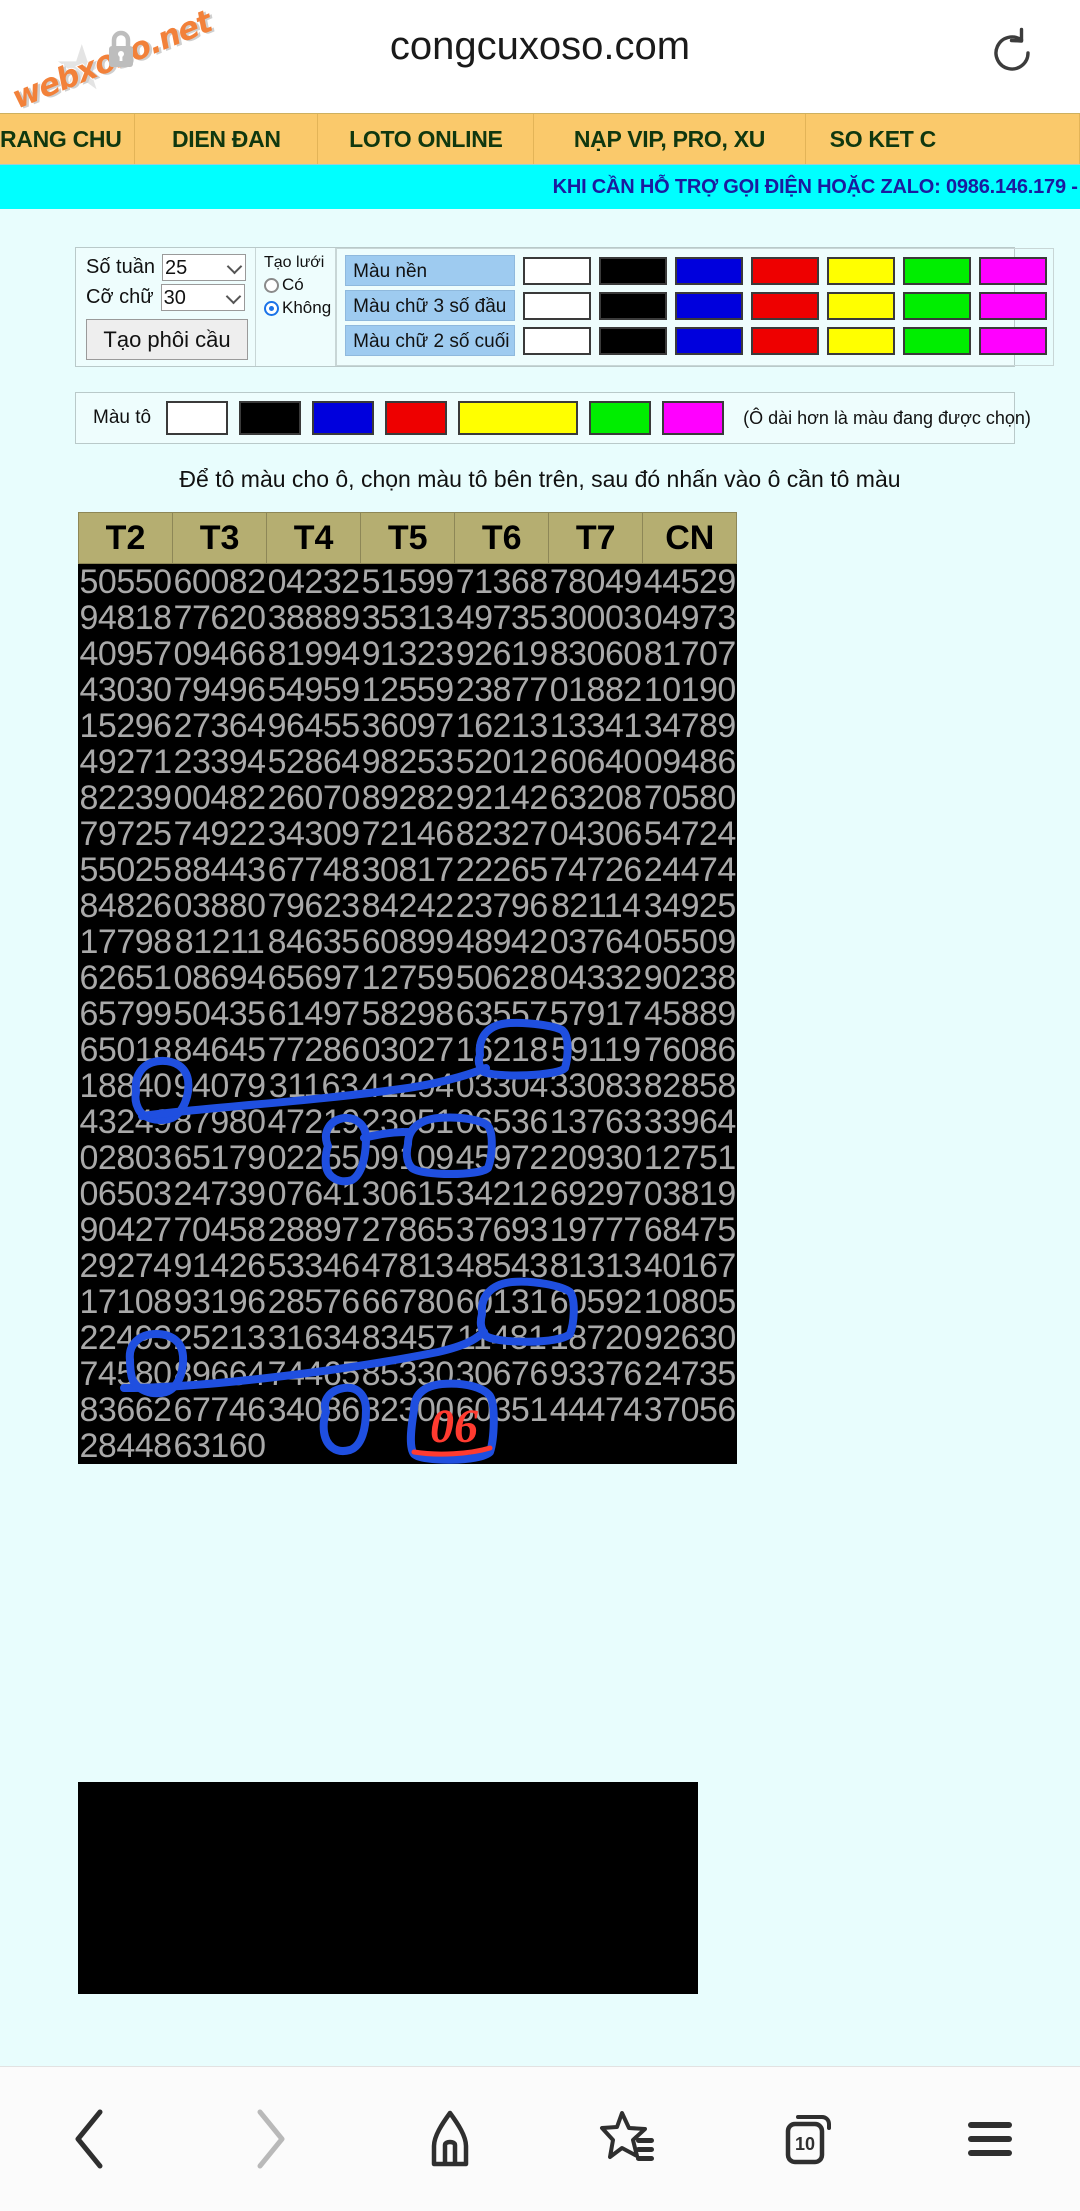 This screenshot has width=1080, height=2211. Describe the element at coordinates (690, 834) in the screenshot. I see `table-cell: 54724` at that location.